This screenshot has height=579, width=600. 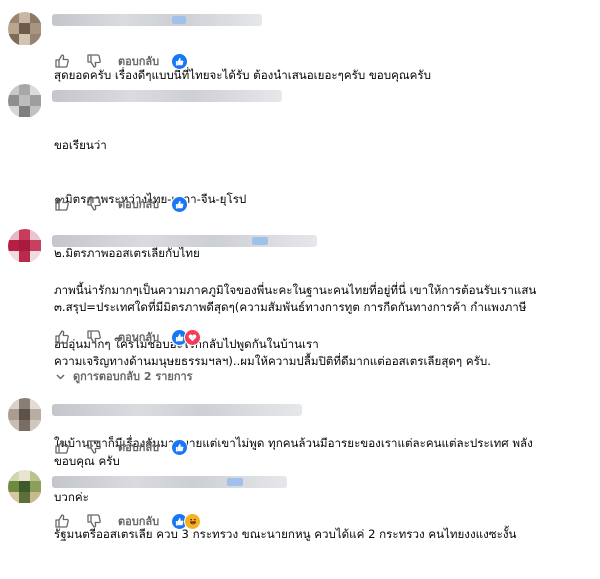 I want to click on view-replies-link: ดูการตอบกลับ 2 รายการ, so click(x=124, y=376).